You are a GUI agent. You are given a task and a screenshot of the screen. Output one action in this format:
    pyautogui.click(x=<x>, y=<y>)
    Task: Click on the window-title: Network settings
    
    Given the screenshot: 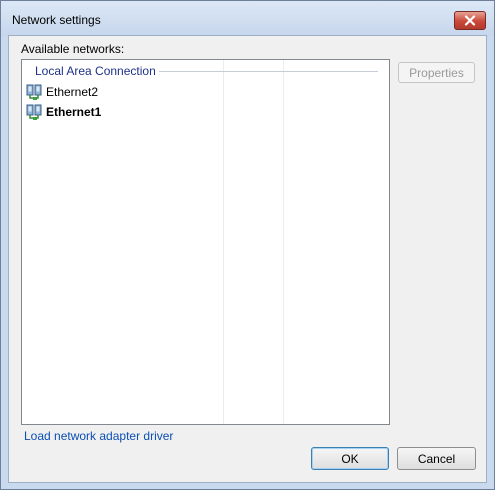 What is the action you would take?
    pyautogui.click(x=56, y=20)
    